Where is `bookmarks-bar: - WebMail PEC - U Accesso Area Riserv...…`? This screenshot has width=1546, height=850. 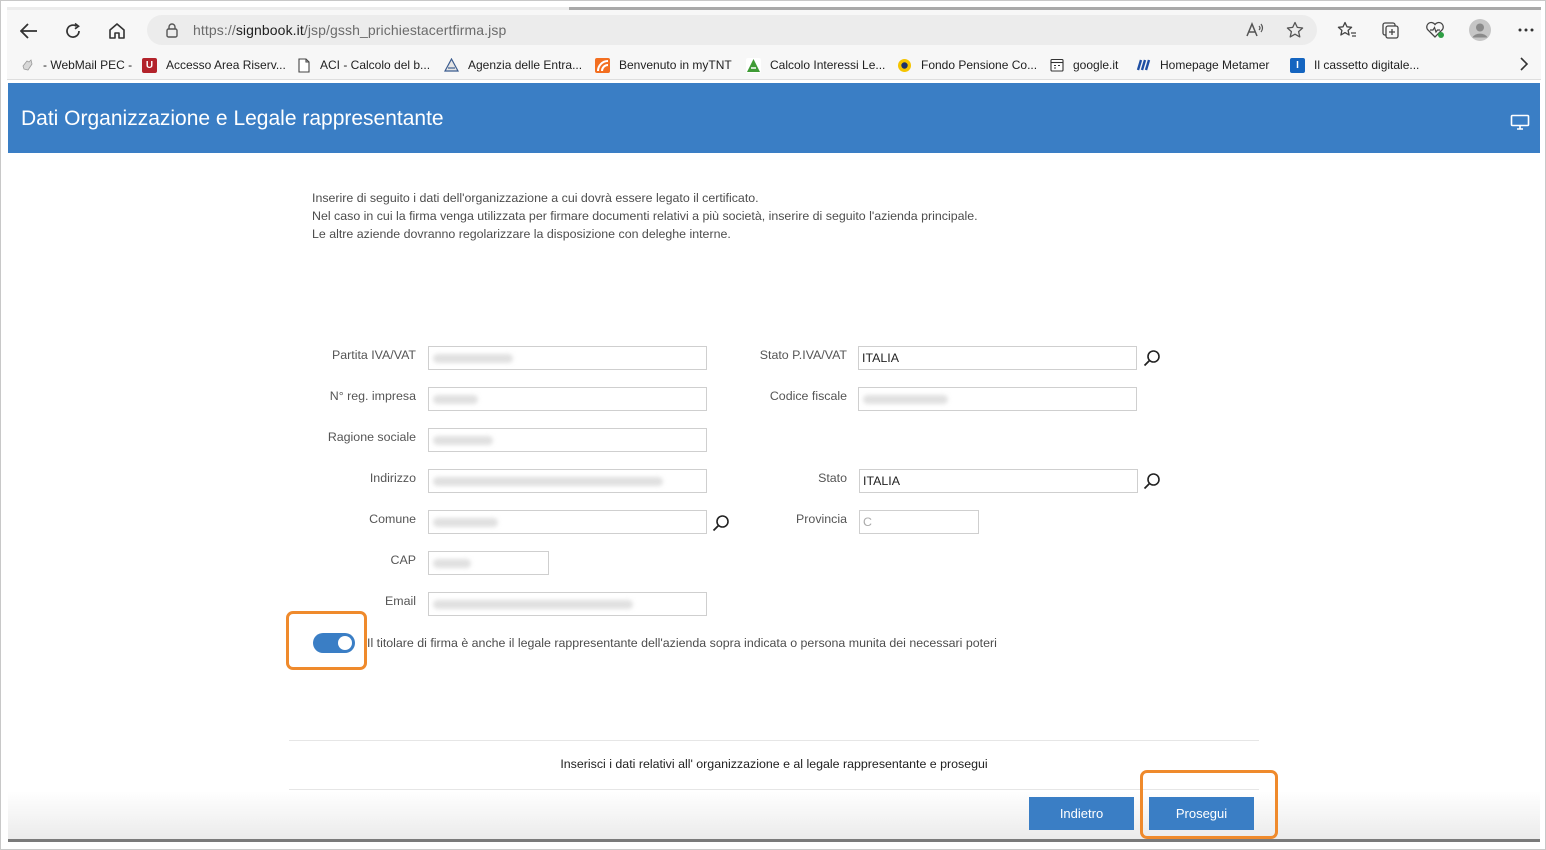
bookmarks-bar: - WebMail PEC - U Accesso Area Riserv...… is located at coordinates (774, 65).